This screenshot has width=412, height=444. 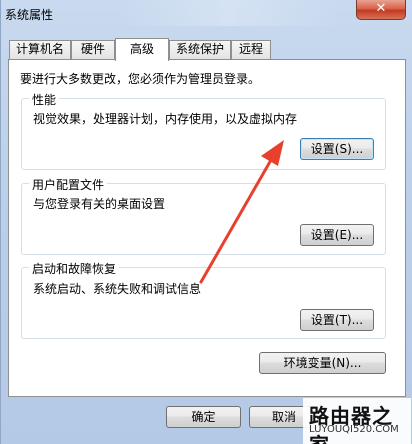 What do you see at coordinates (74, 268) in the screenshot?
I see `group-title: 启动和故障恢复` at bounding box center [74, 268].